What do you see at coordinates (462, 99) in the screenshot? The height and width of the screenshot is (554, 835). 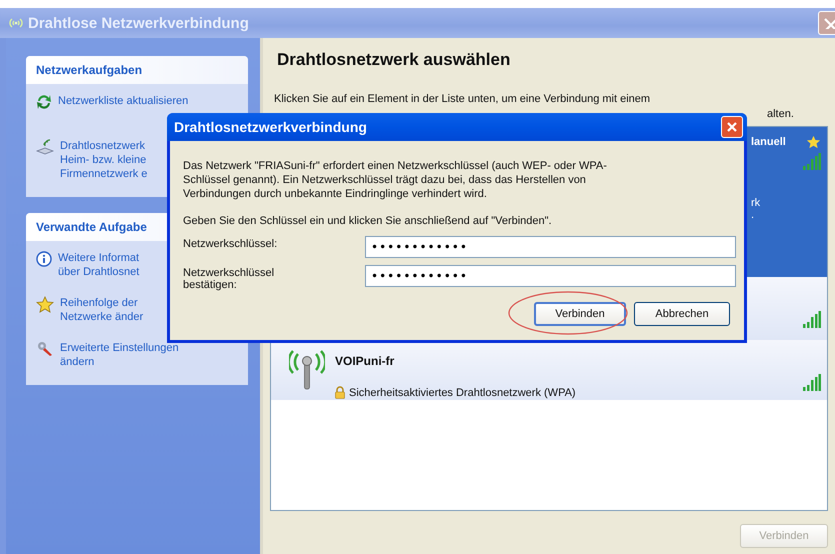 I see `instruction-text: Klicken Sie auf ein Element in der Liste unten, um eine Verbindung mit einem` at bounding box center [462, 99].